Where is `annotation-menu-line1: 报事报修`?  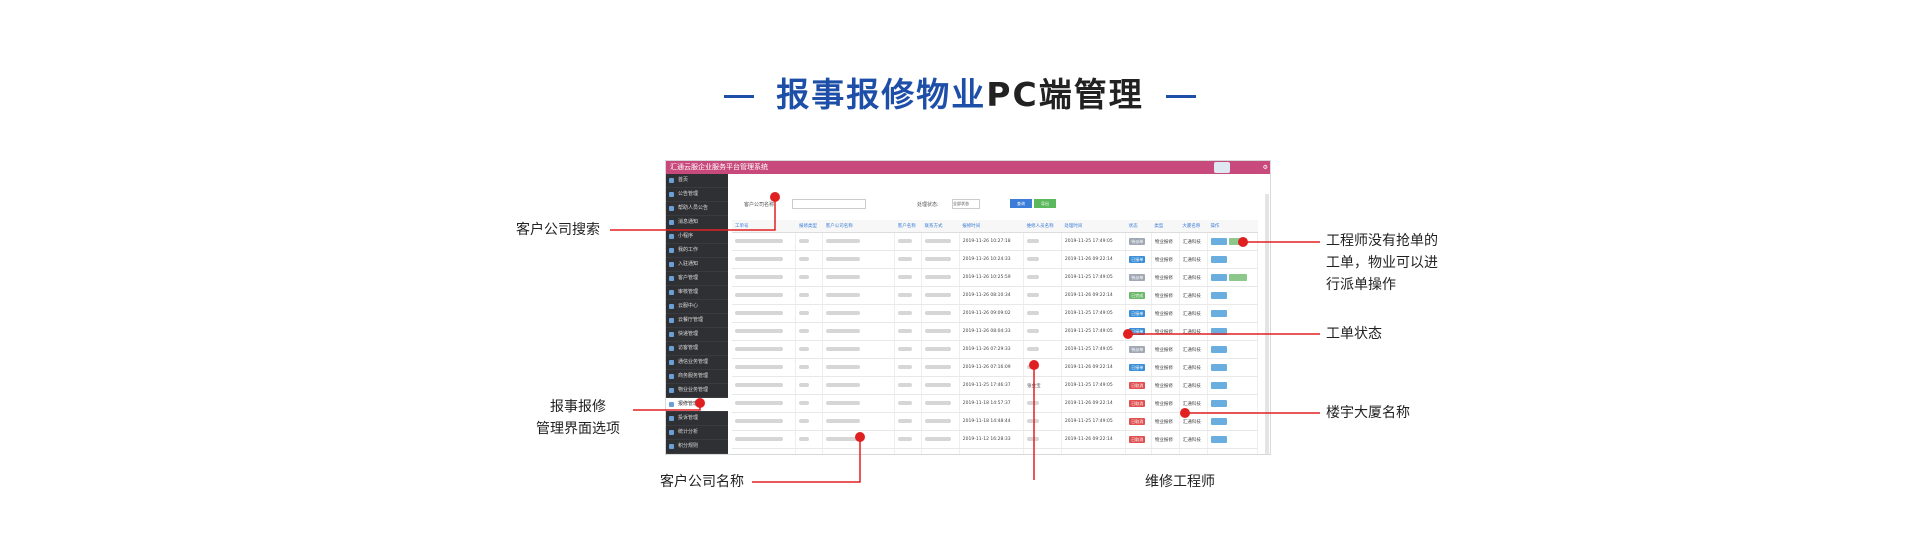
annotation-menu-line1: 报事报修 is located at coordinates (578, 407).